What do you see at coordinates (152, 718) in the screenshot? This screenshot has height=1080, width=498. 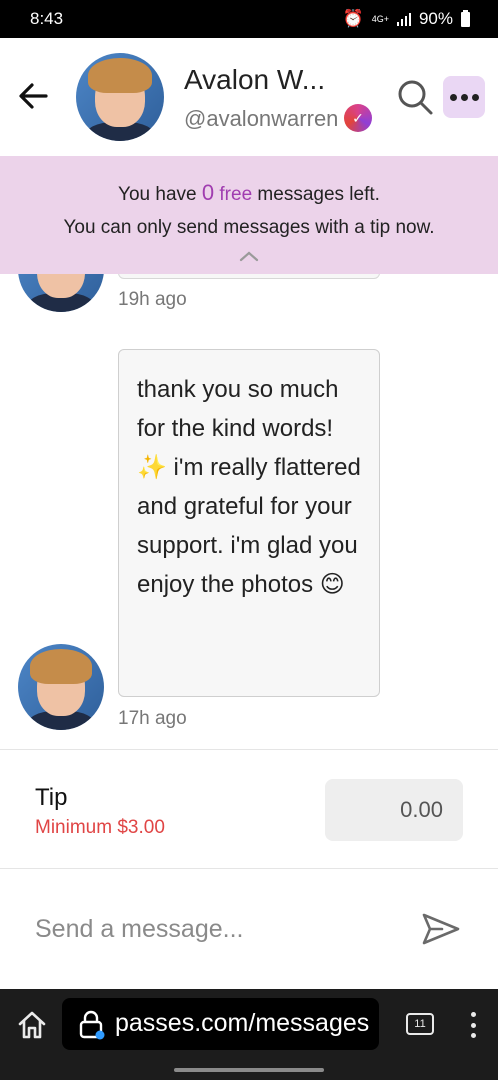 I see `message-timestamp: 17h ago` at bounding box center [152, 718].